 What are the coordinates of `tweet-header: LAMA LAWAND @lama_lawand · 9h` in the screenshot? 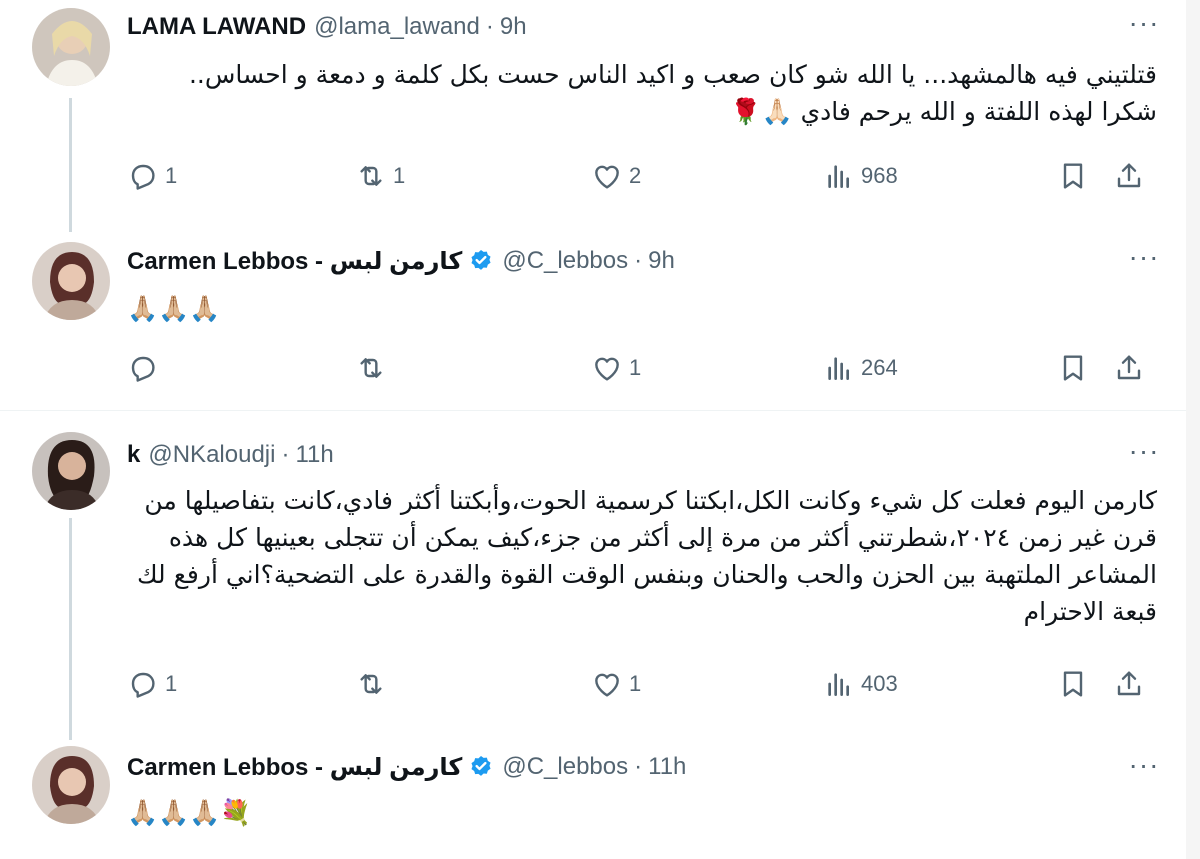 It's located at (327, 27).